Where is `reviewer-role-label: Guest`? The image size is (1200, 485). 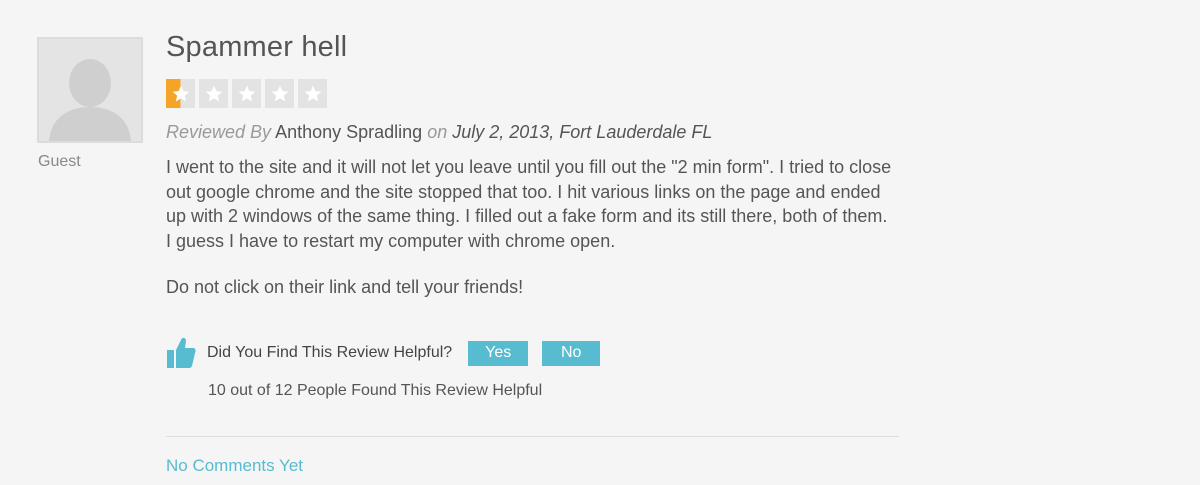
reviewer-role-label: Guest is located at coordinates (59, 161).